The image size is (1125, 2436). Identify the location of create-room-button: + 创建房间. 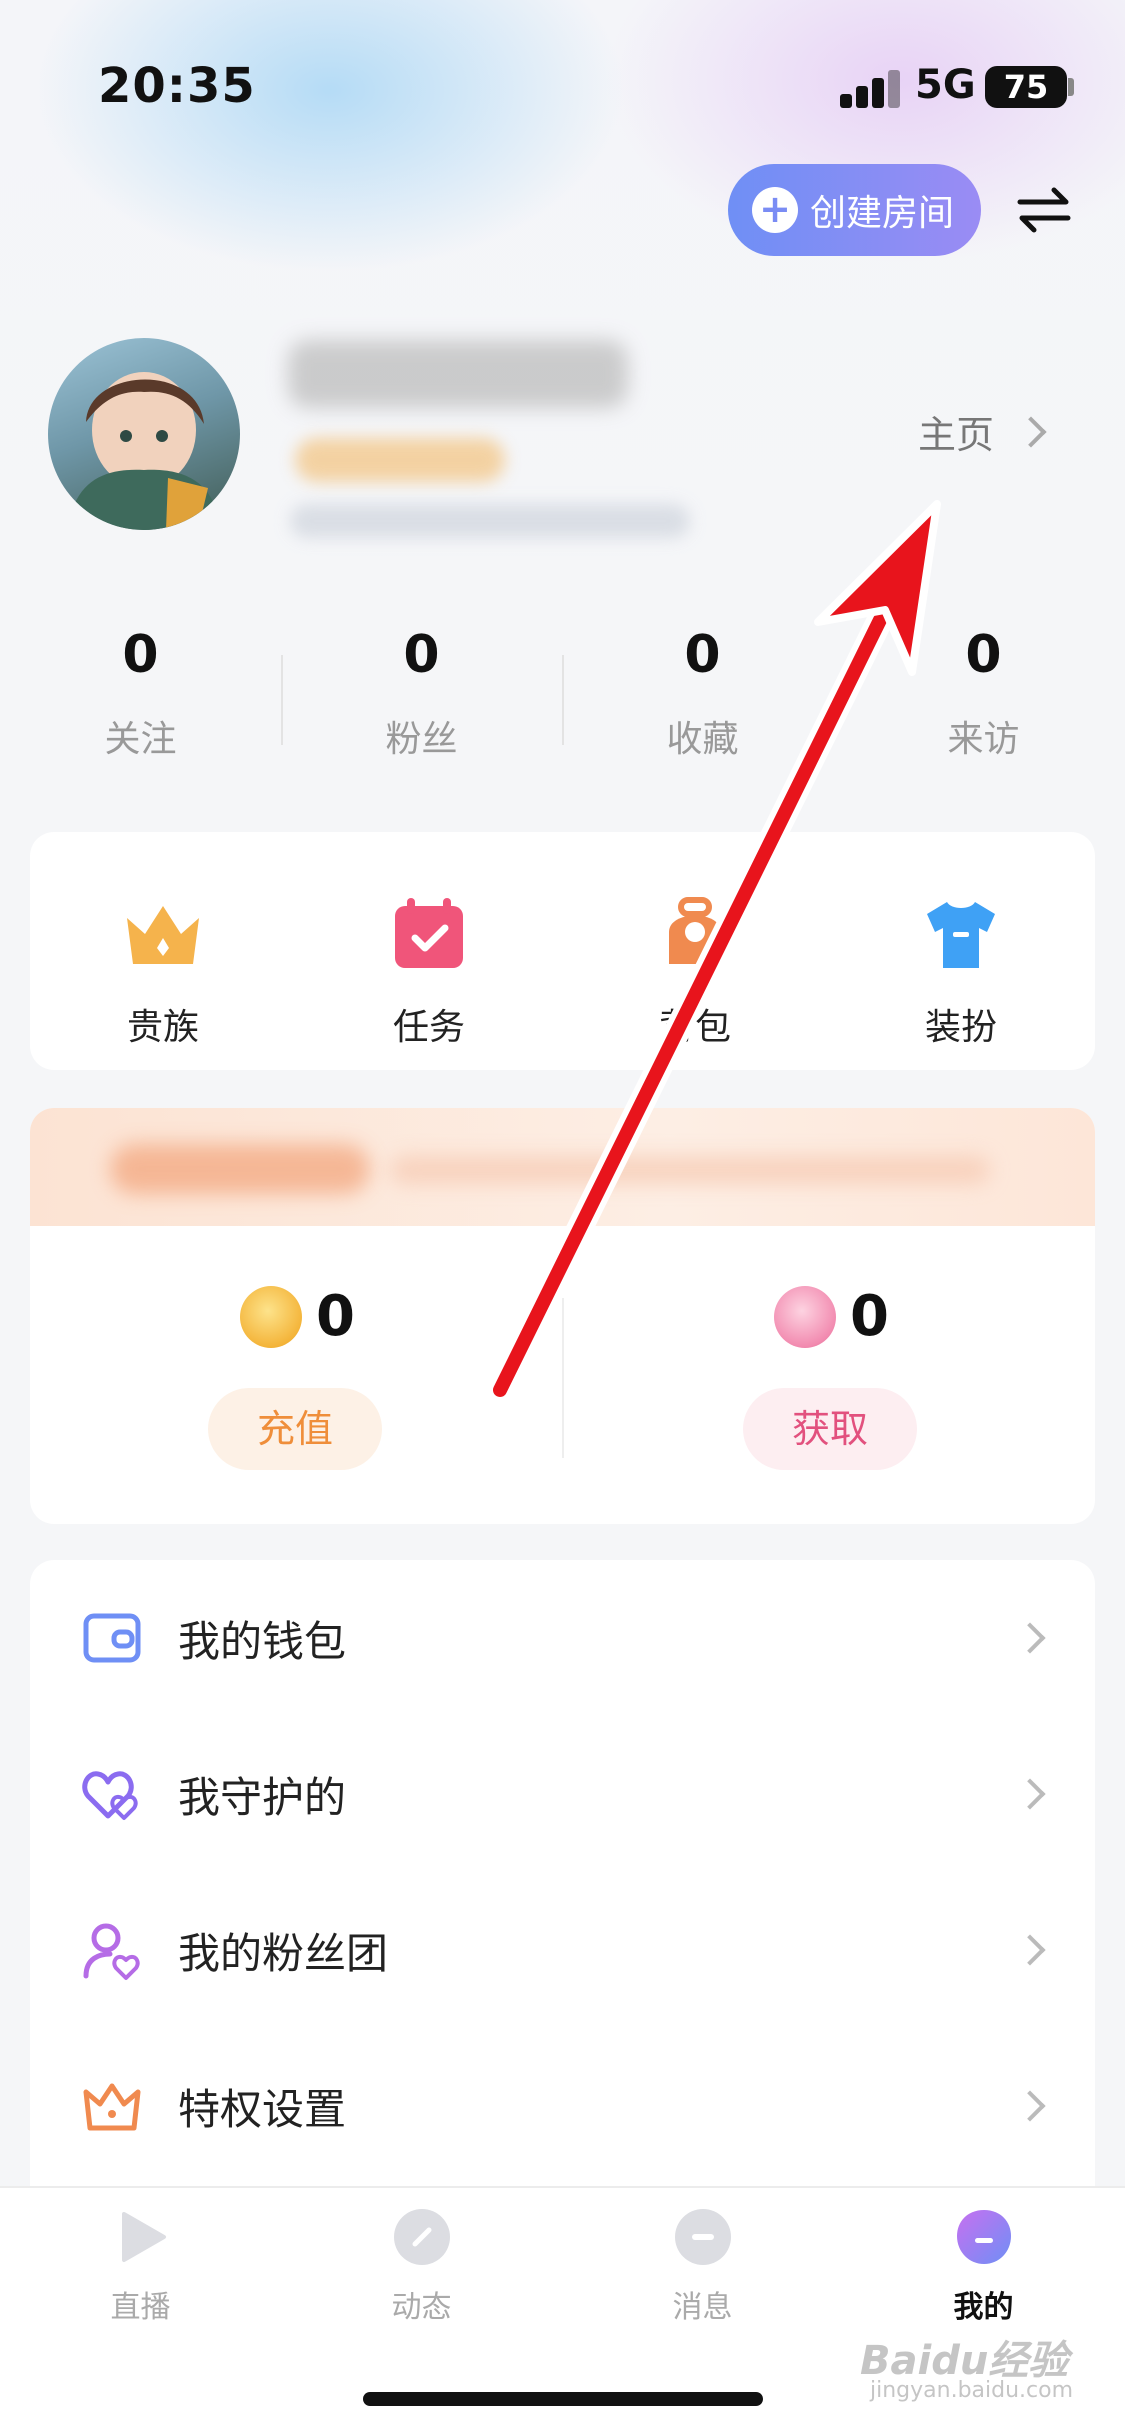
(854, 210).